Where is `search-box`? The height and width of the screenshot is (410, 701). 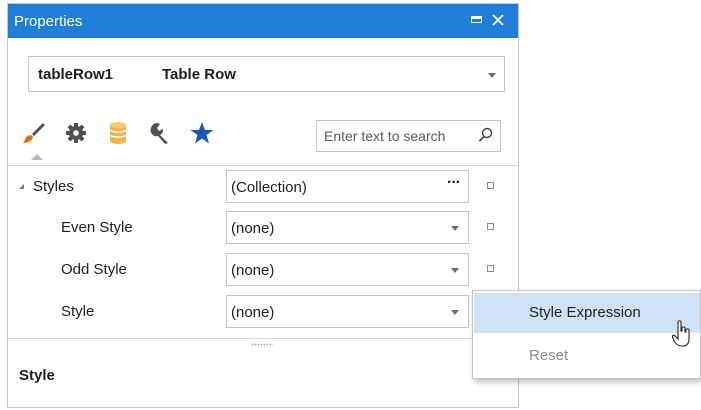
search-box is located at coordinates (408, 136).